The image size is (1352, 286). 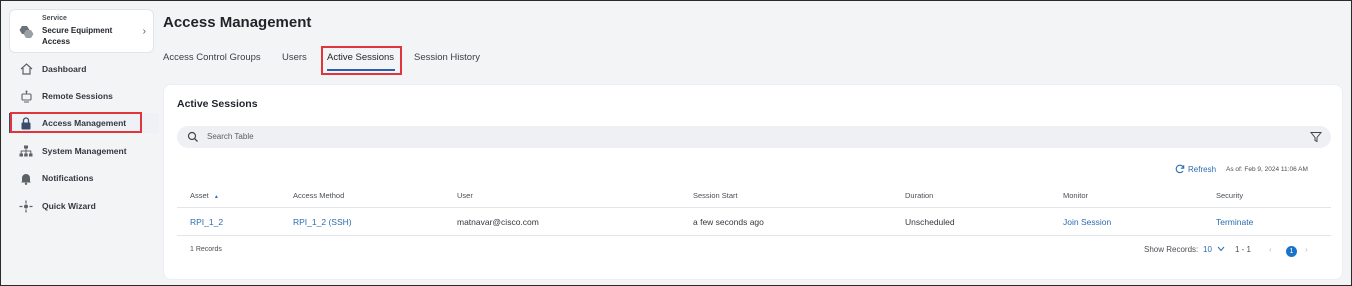 I want to click on page-title: Access Management, so click(x=237, y=22).